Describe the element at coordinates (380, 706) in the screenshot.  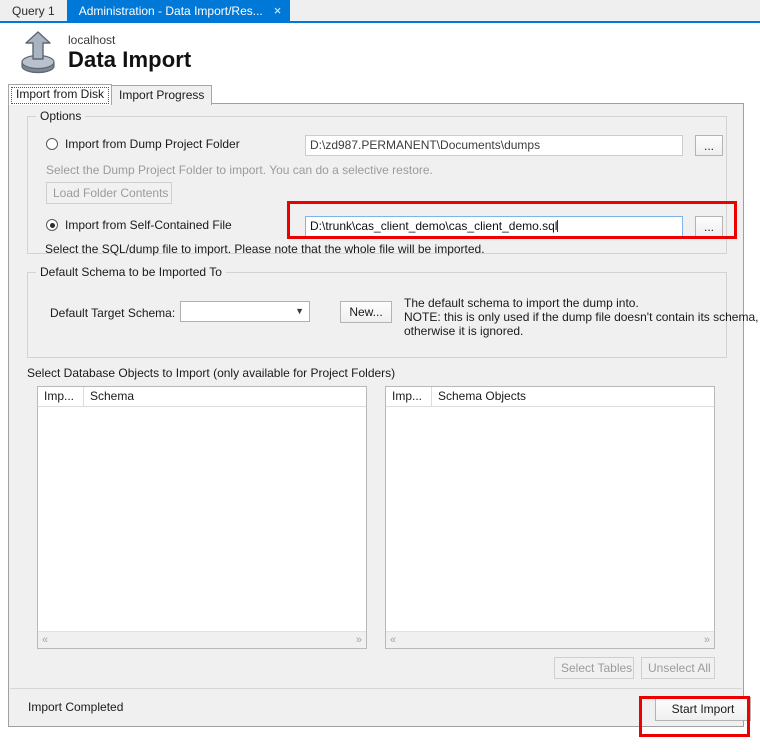
I see `status-bar: Import Completed Start Import` at that location.